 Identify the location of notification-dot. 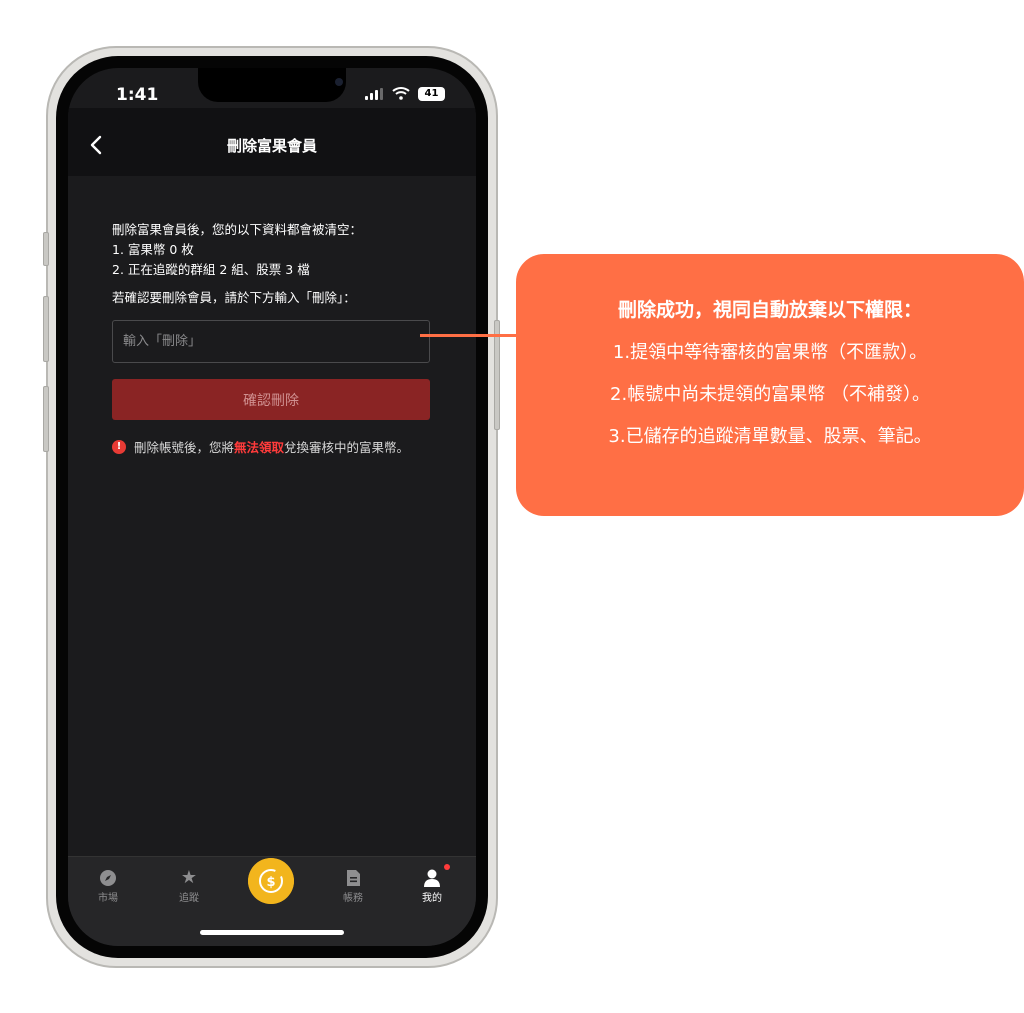
(447, 867).